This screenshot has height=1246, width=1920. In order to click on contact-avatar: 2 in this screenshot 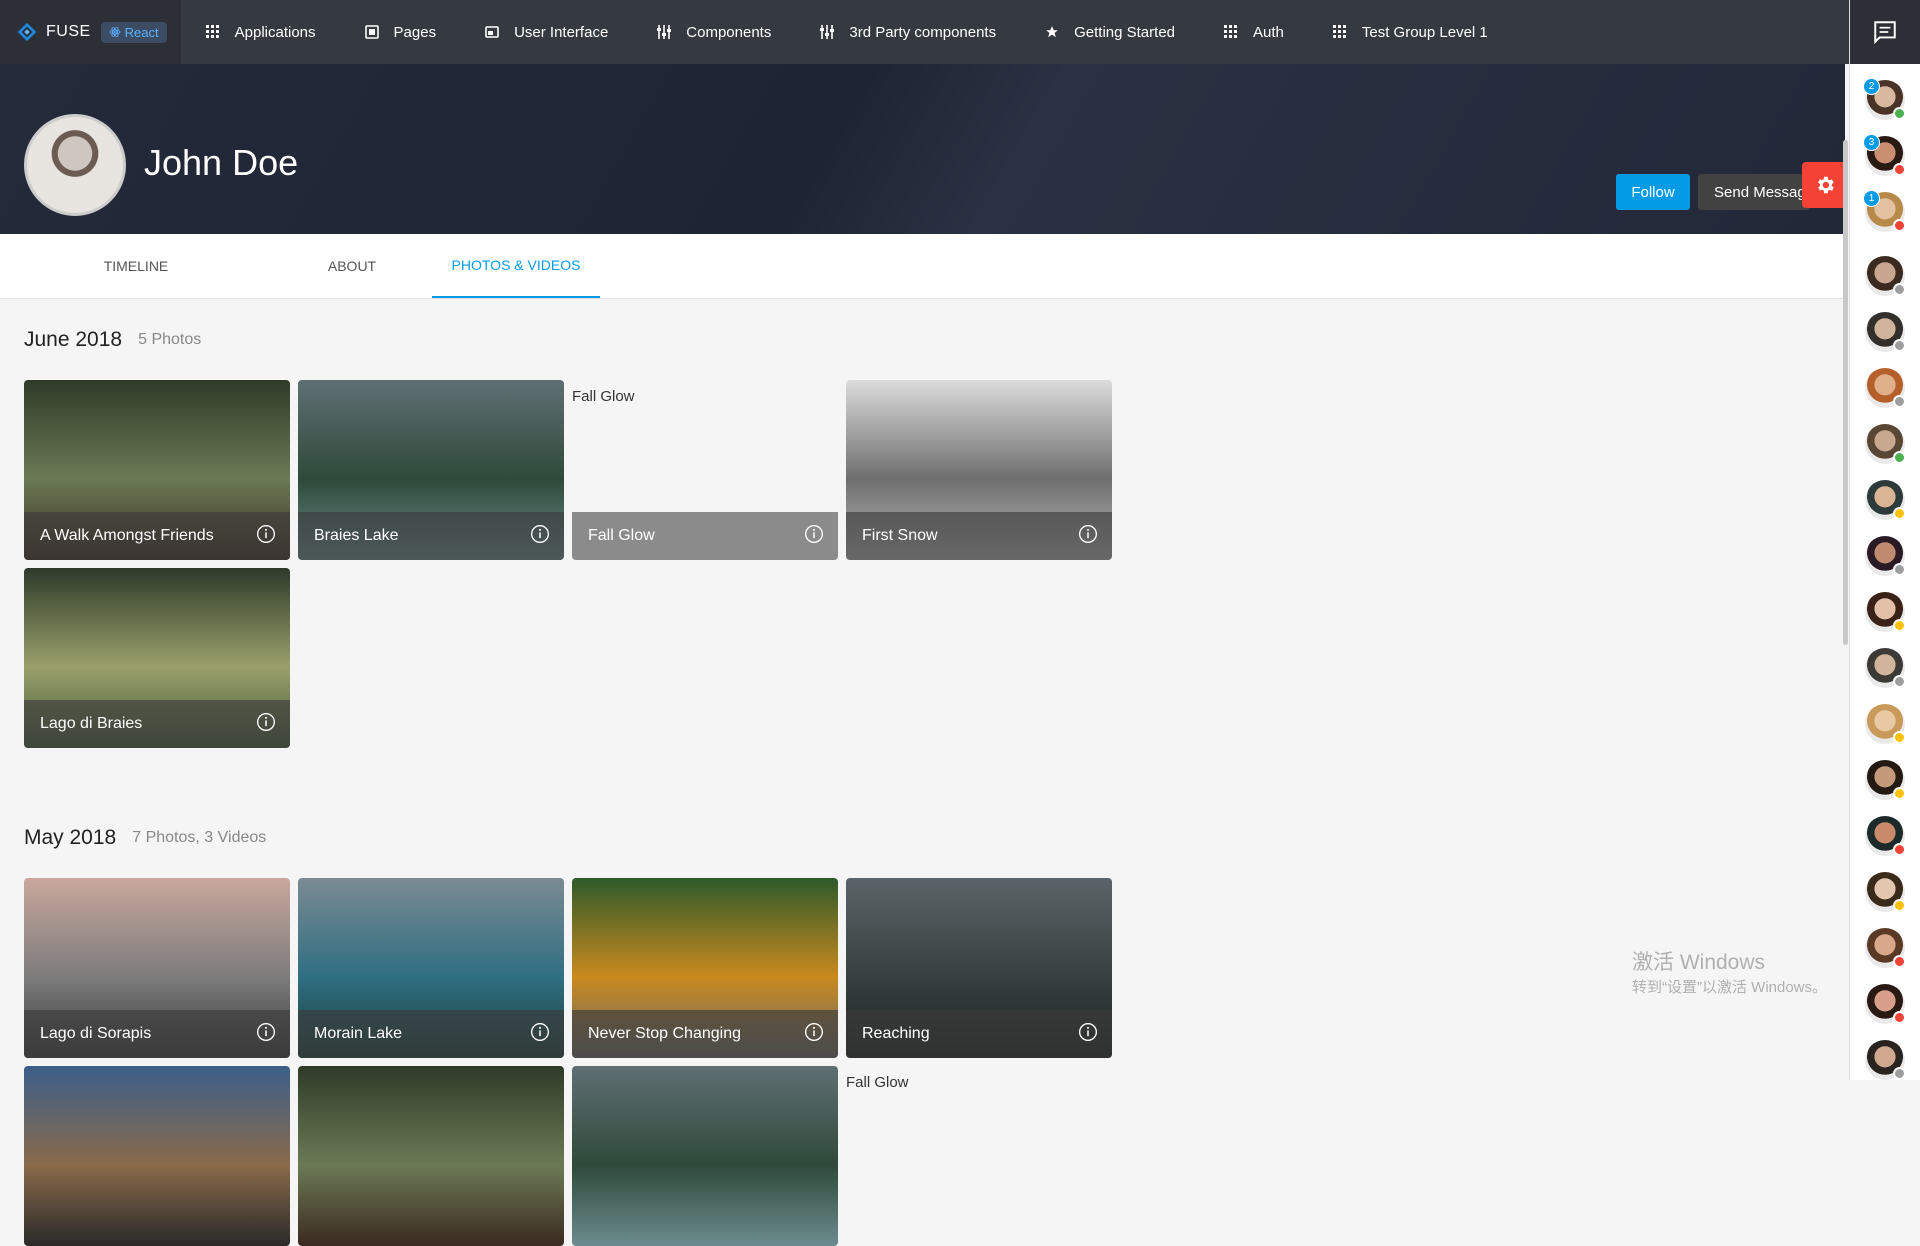, I will do `click(1884, 99)`.